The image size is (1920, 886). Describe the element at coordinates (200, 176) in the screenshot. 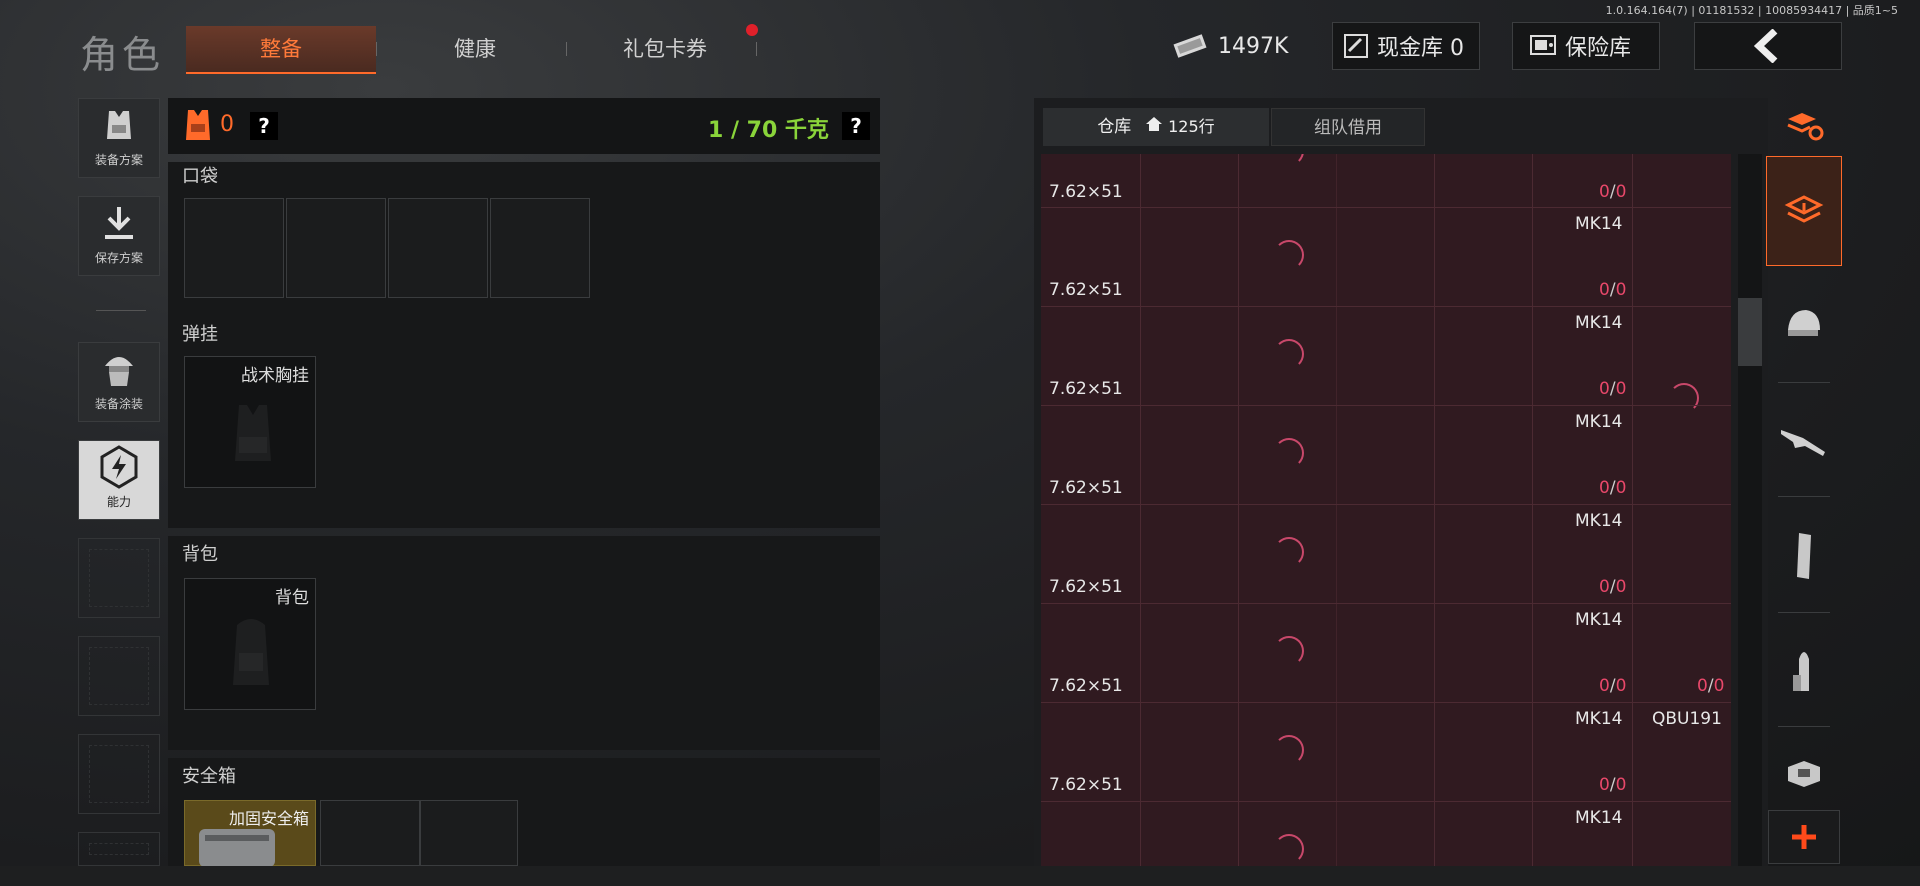

I see `pocket-title: 口袋` at that location.